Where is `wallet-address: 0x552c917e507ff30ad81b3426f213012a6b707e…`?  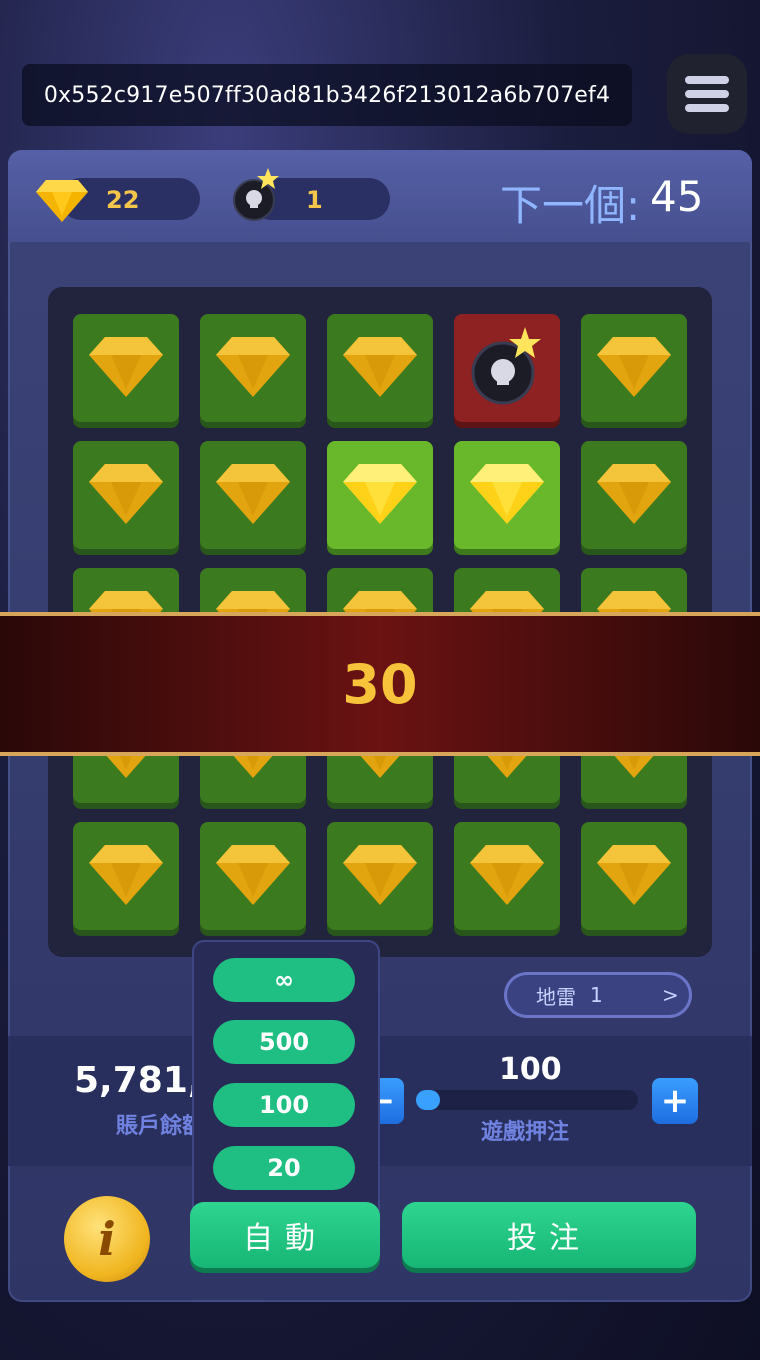
wallet-address: 0x552c917e507ff30ad81b3426f213012a6b707e… is located at coordinates (327, 95).